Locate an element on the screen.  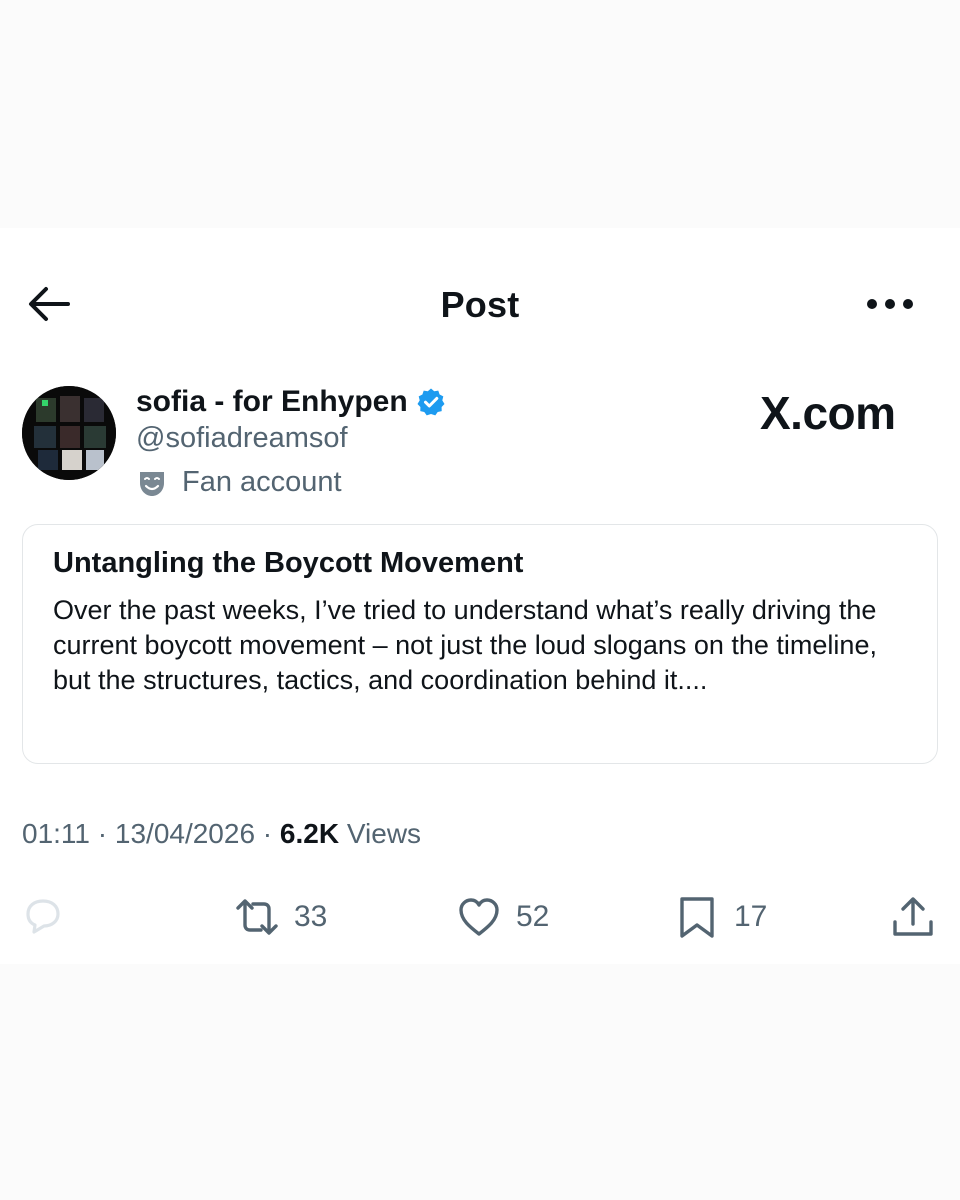
brand-watermark: X.com is located at coordinates (828, 413).